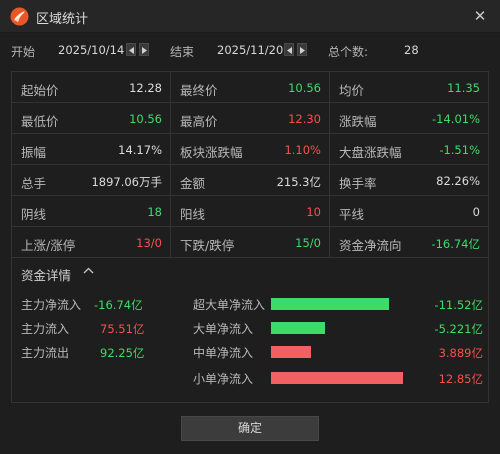 The image size is (500, 454). What do you see at coordinates (250, 180) in the screenshot?
I see `stat-cell: 金额 215.3亿` at bounding box center [250, 180].